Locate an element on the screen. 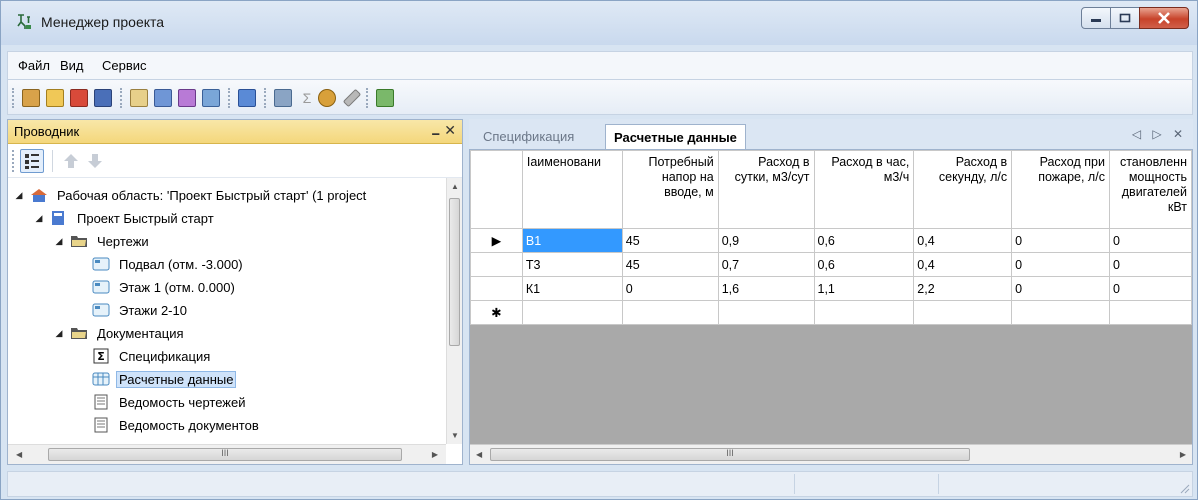  grid-cell: В1 is located at coordinates (572, 240).